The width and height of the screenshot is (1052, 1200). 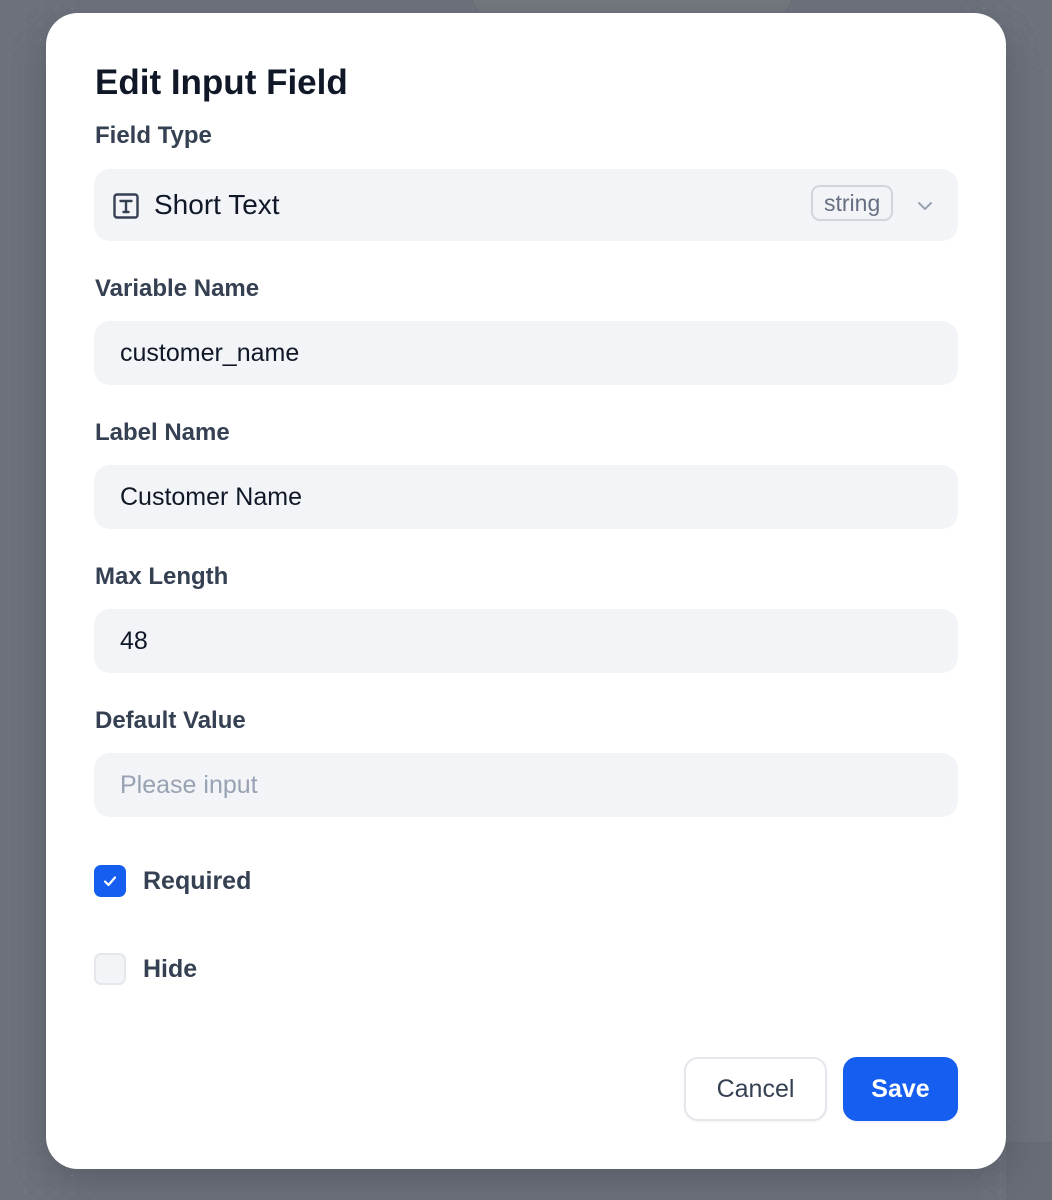 What do you see at coordinates (197, 880) in the screenshot?
I see `required-label: Required` at bounding box center [197, 880].